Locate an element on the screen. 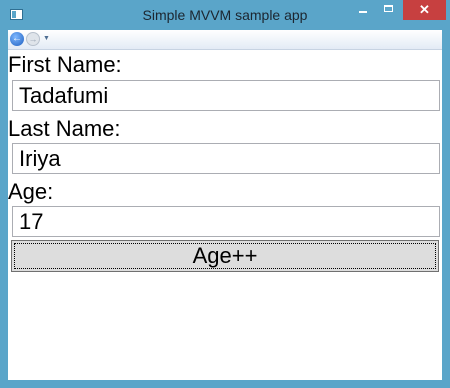  age-increment-button: Age++ is located at coordinates (225, 256).